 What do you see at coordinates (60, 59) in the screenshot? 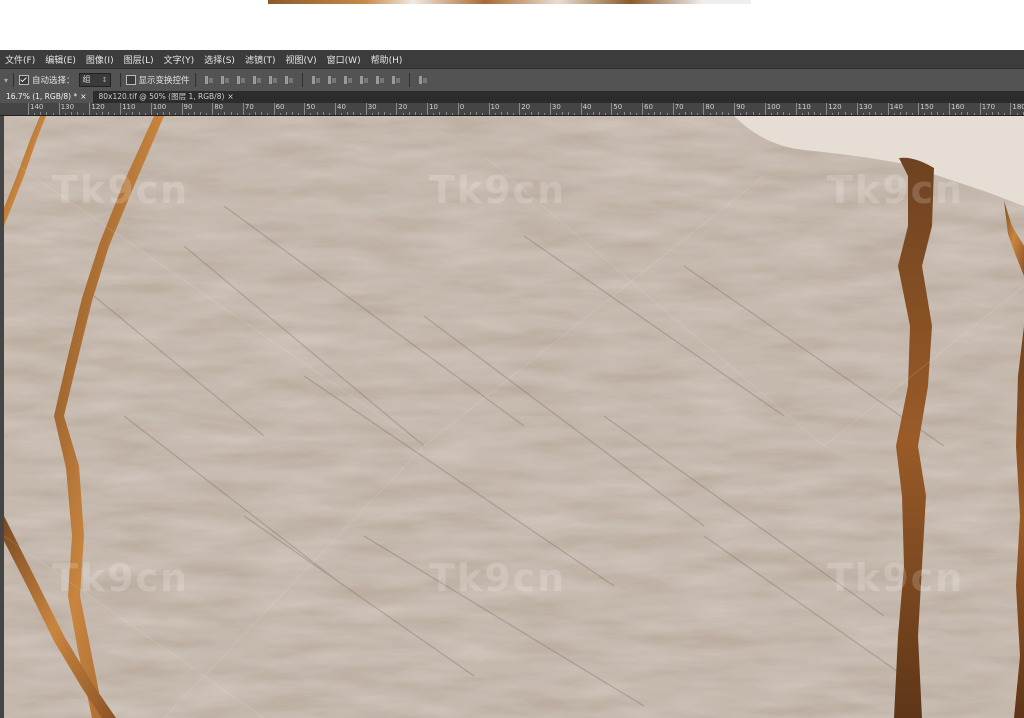
I see `menu-edit: 编辑(E)` at bounding box center [60, 59].